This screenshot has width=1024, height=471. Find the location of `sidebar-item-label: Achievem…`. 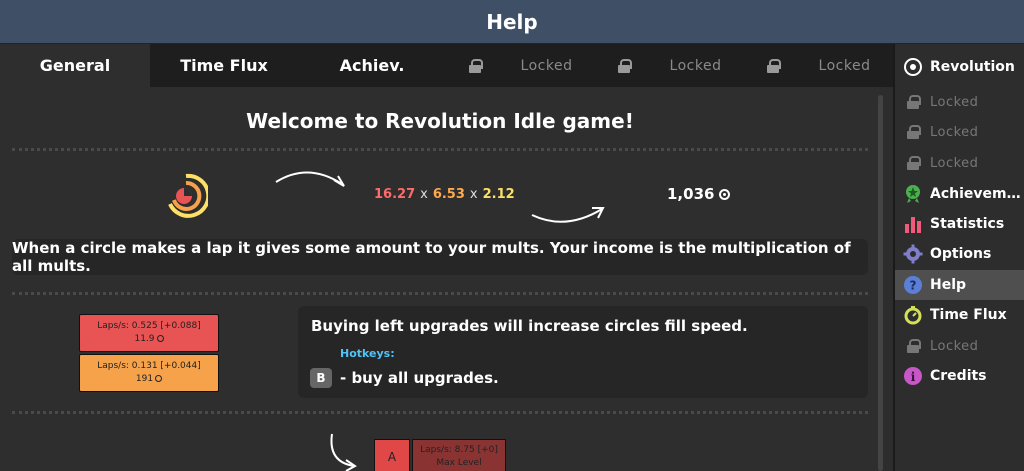

sidebar-item-label: Achievem… is located at coordinates (975, 194).